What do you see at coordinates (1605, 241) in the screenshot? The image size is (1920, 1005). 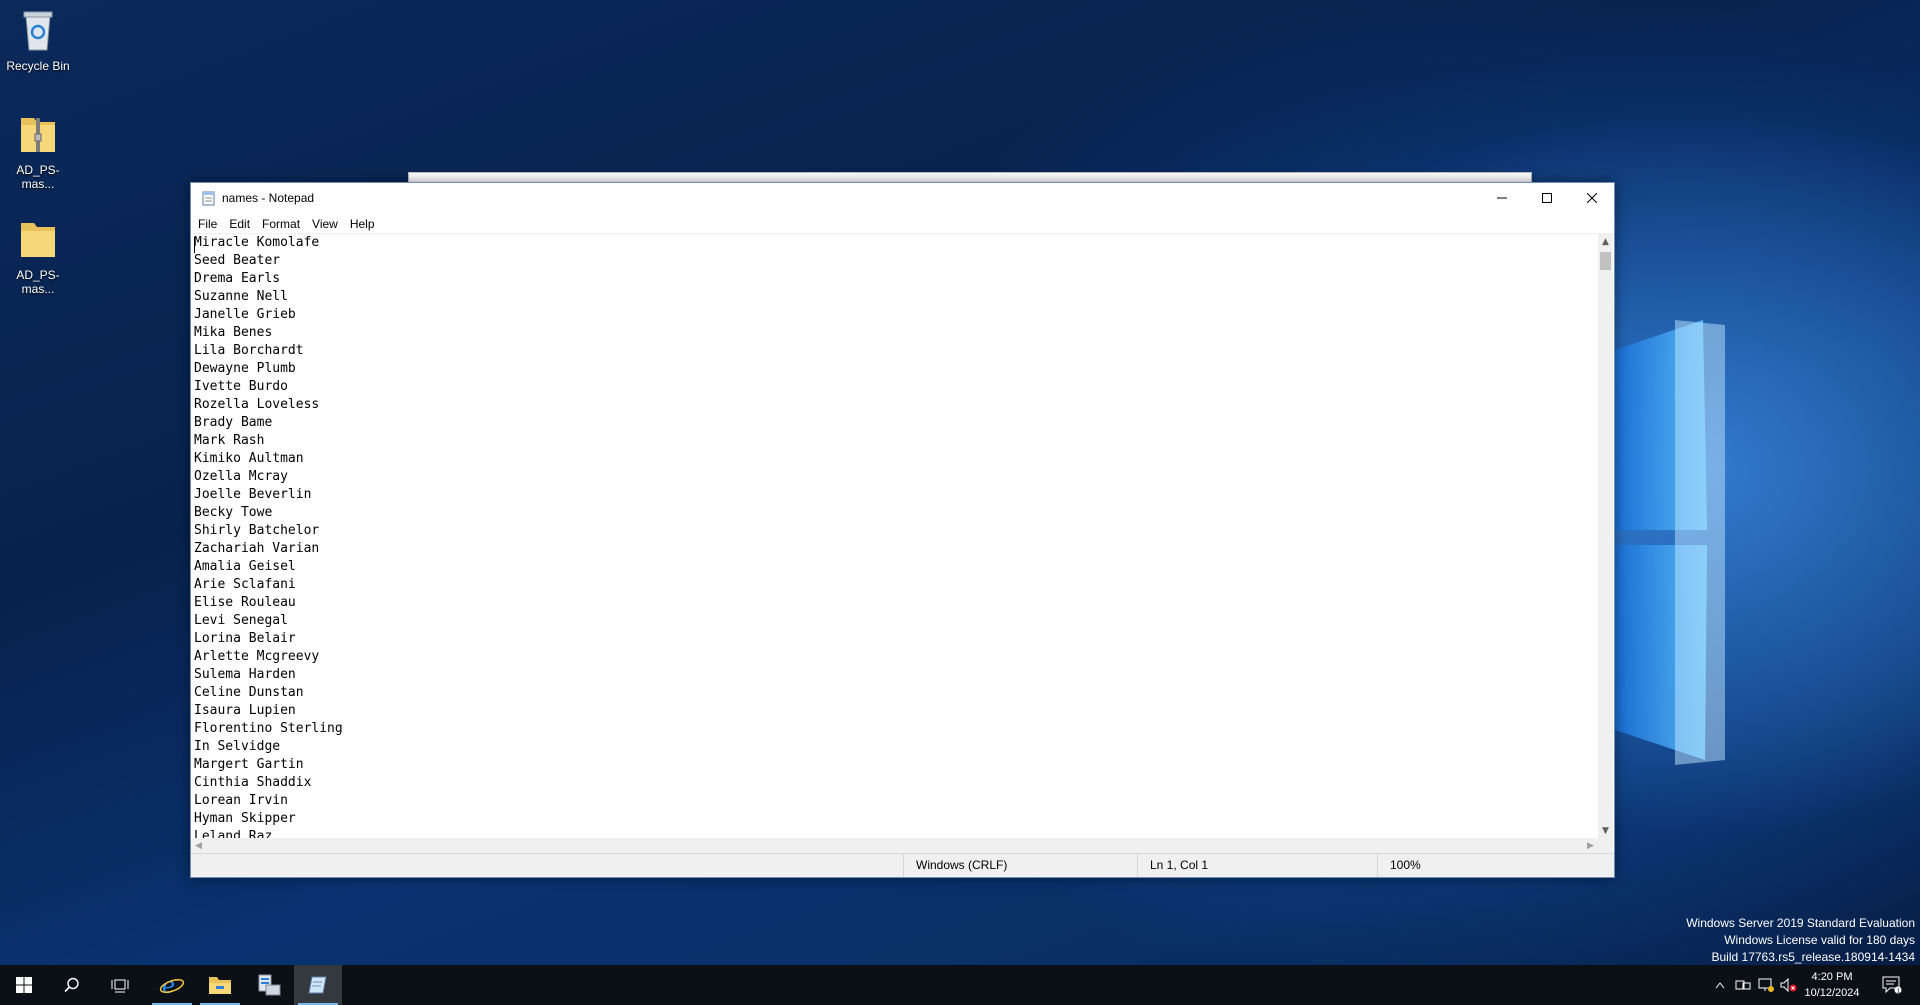 I see `scroll-up-button: ▲` at bounding box center [1605, 241].